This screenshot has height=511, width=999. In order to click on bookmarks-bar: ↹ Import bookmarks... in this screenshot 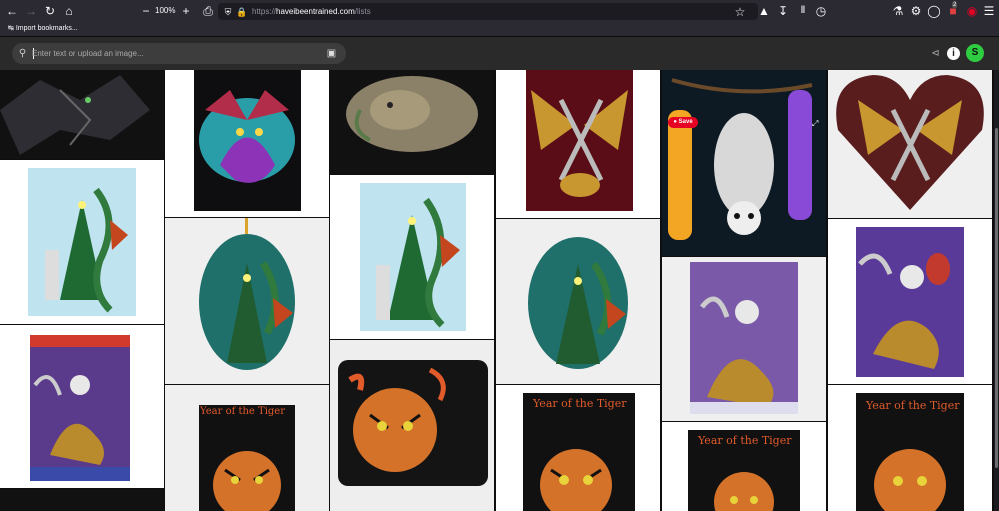, I will do `click(499, 29)`.